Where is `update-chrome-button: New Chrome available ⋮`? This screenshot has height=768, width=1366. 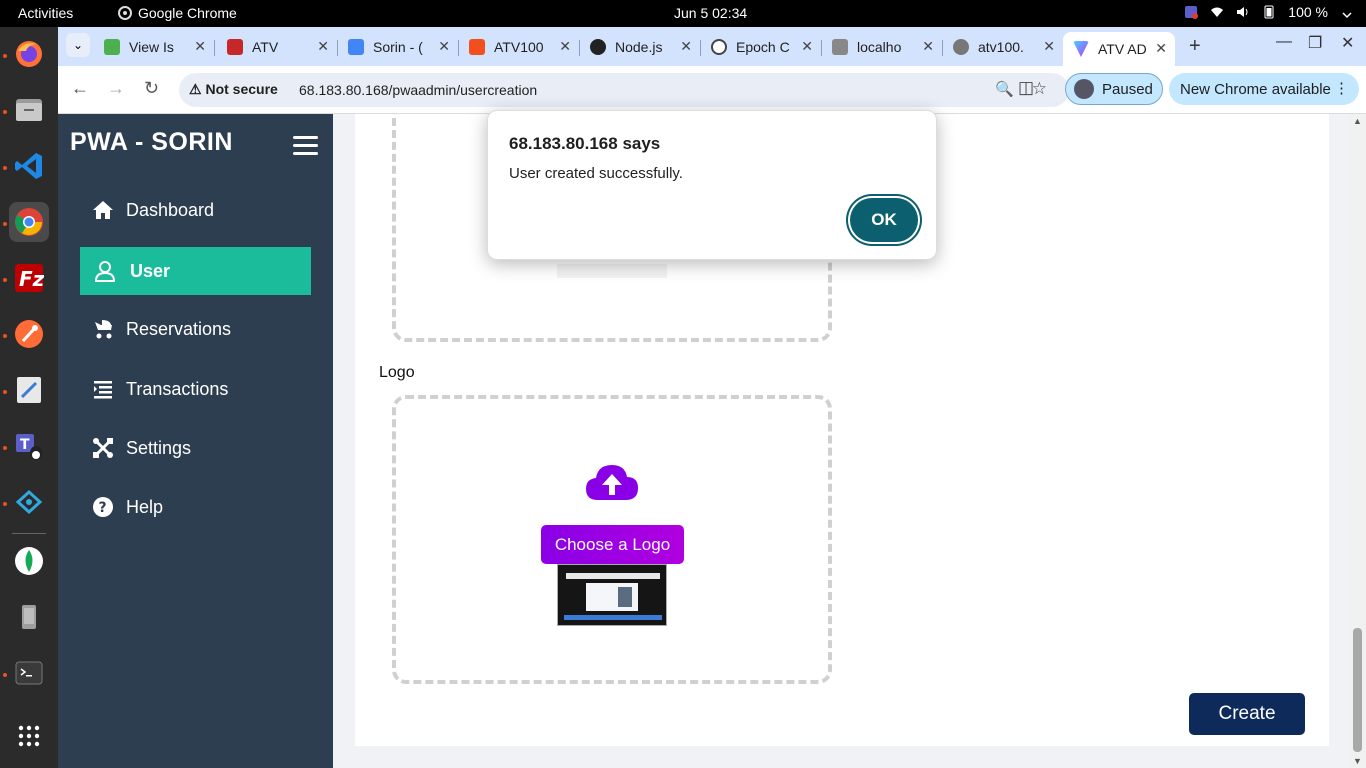
update-chrome-button: New Chrome available ⋮ is located at coordinates (1264, 89).